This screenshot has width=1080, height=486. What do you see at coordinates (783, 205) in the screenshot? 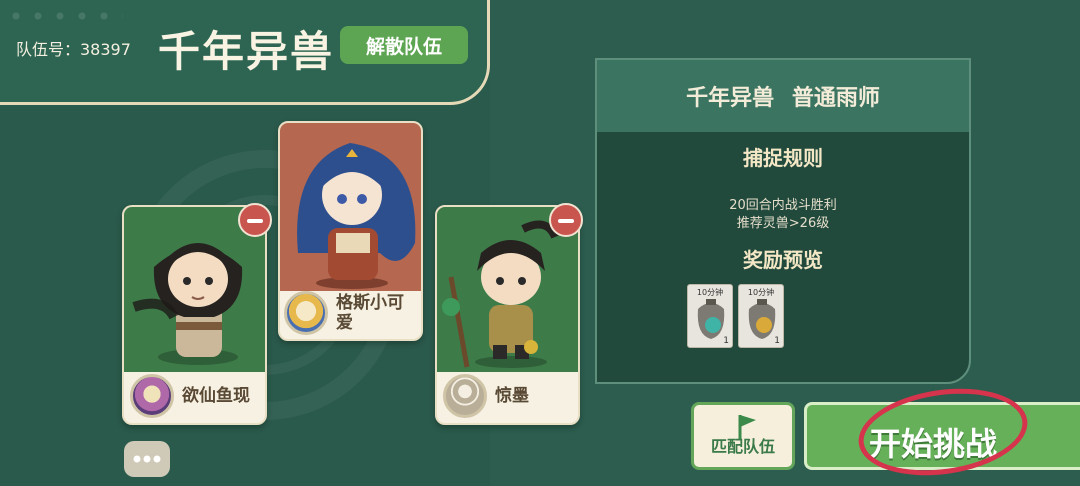
I see `rule-line: 20回合内战斗胜利` at bounding box center [783, 205].